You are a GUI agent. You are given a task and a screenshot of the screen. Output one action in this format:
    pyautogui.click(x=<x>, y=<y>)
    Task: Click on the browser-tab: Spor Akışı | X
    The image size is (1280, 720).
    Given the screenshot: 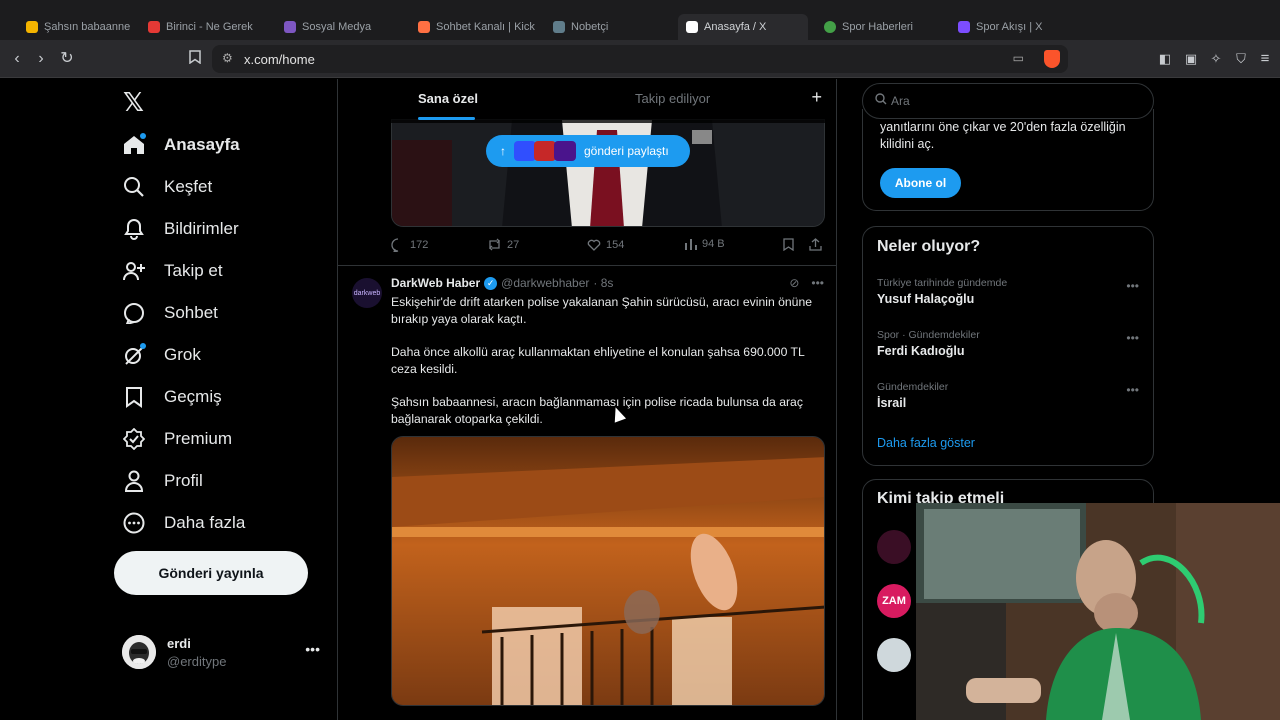 What is the action you would take?
    pyautogui.click(x=1015, y=27)
    